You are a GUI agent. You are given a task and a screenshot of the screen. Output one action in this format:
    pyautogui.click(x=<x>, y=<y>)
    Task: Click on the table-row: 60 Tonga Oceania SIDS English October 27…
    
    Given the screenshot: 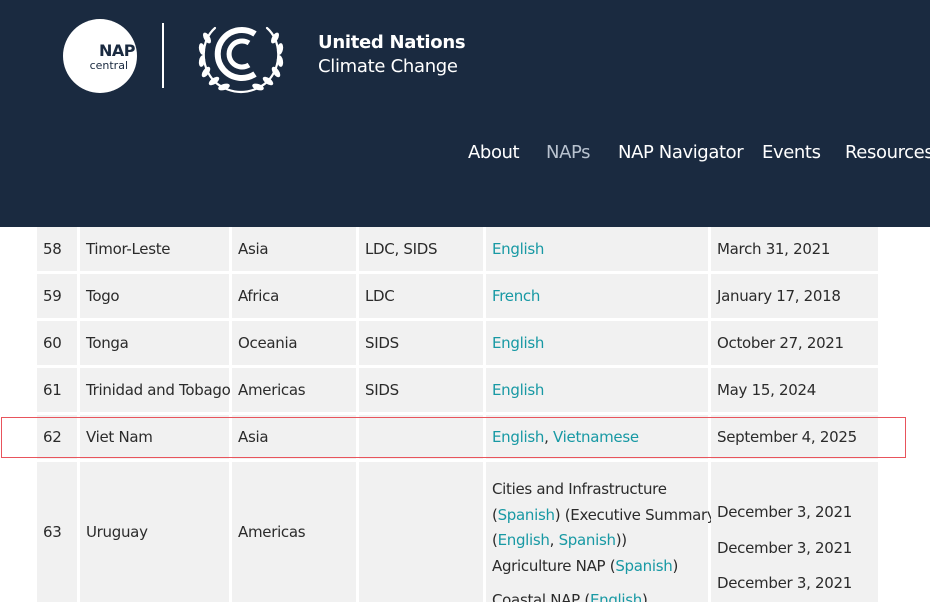 What is the action you would take?
    pyautogui.click(x=457, y=343)
    